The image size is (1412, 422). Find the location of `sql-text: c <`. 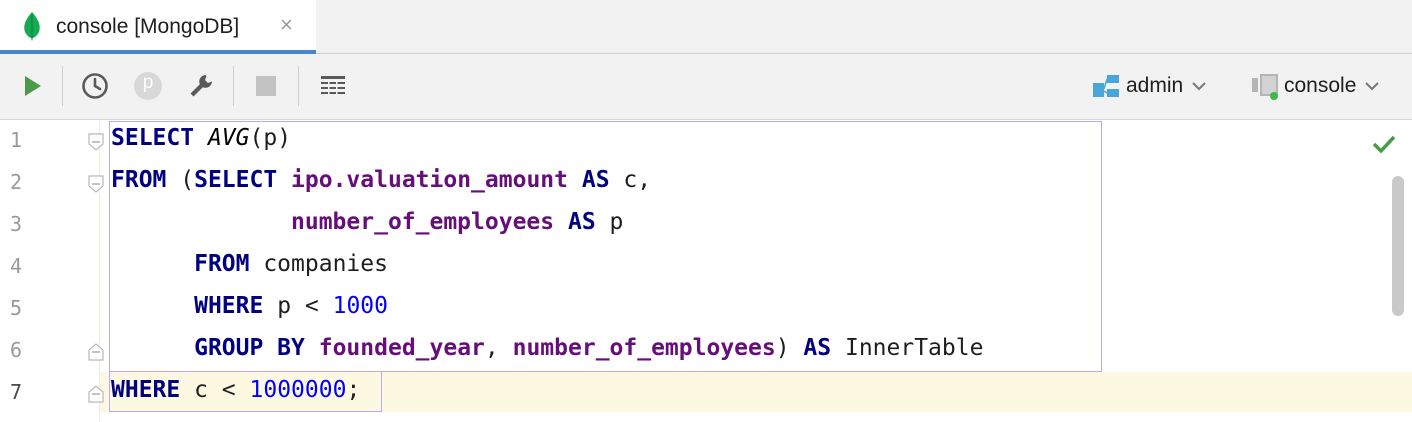

sql-text: c < is located at coordinates (215, 390).